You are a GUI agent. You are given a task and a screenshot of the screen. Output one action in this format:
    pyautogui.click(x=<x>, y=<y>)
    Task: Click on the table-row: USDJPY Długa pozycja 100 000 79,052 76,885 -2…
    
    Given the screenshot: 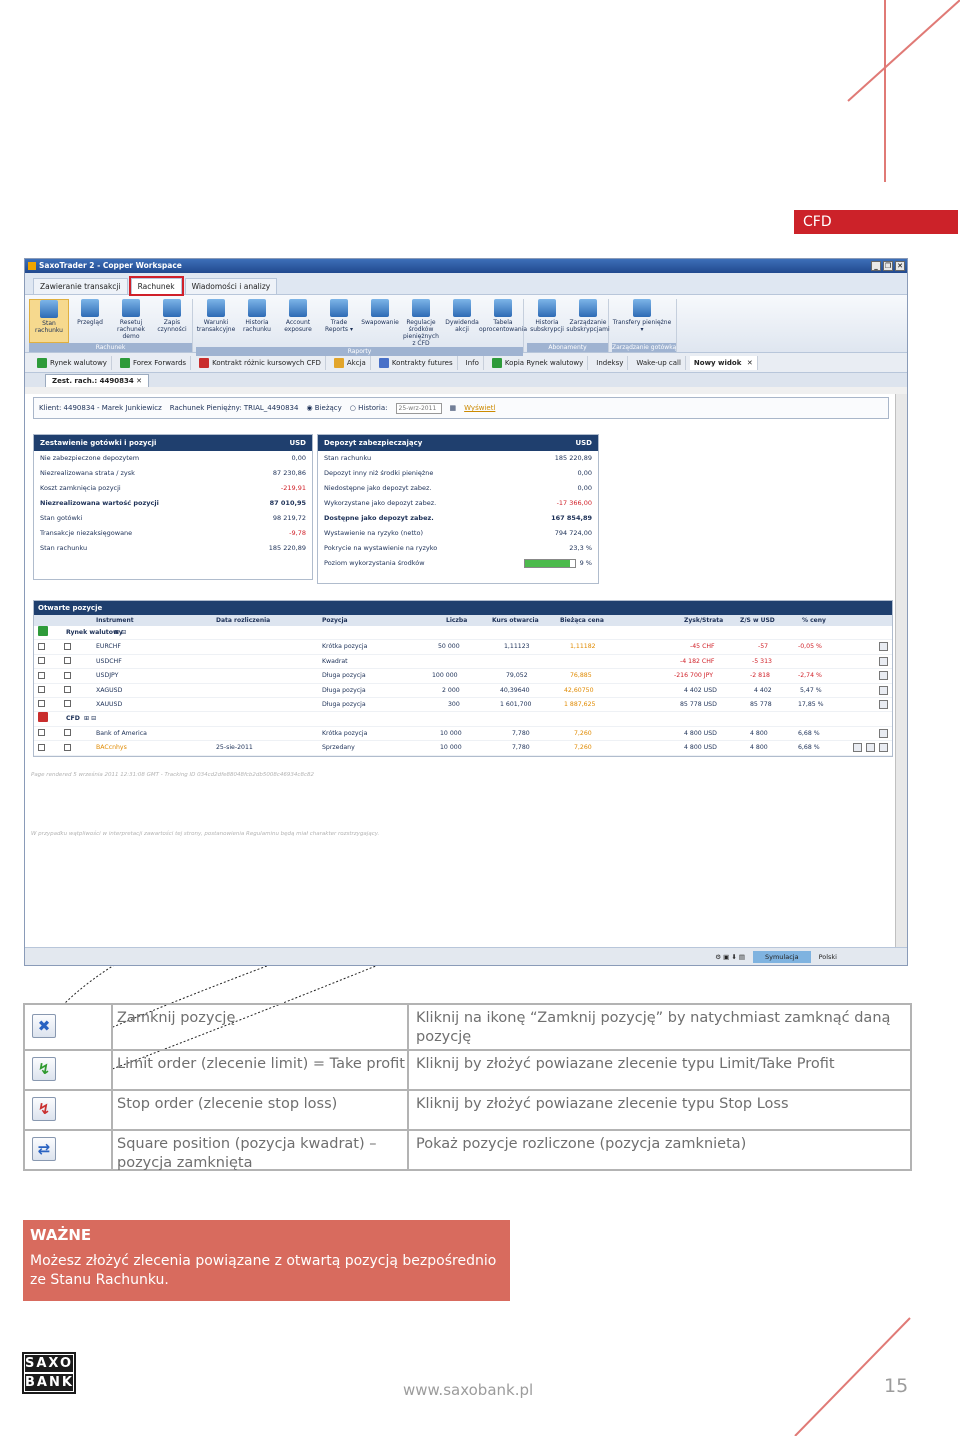 What is the action you would take?
    pyautogui.click(x=463, y=676)
    